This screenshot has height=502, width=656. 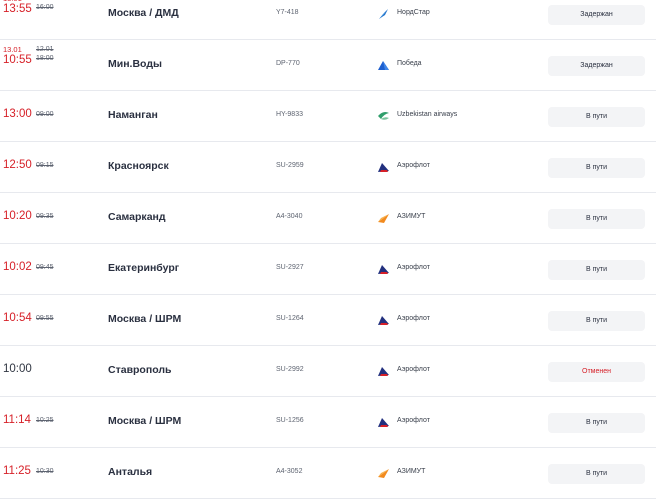 I want to click on flight-number: SU-2959, so click(x=290, y=165).